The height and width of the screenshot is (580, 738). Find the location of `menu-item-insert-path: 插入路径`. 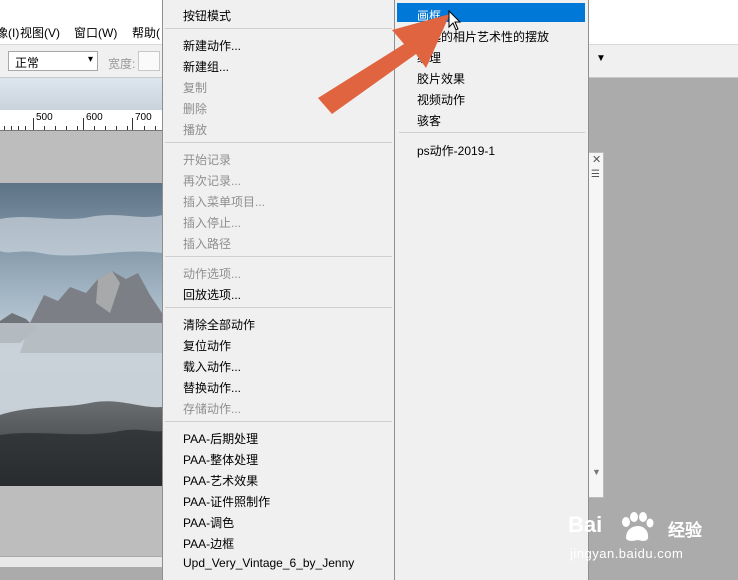

menu-item-insert-path: 插入路径 is located at coordinates (207, 244).